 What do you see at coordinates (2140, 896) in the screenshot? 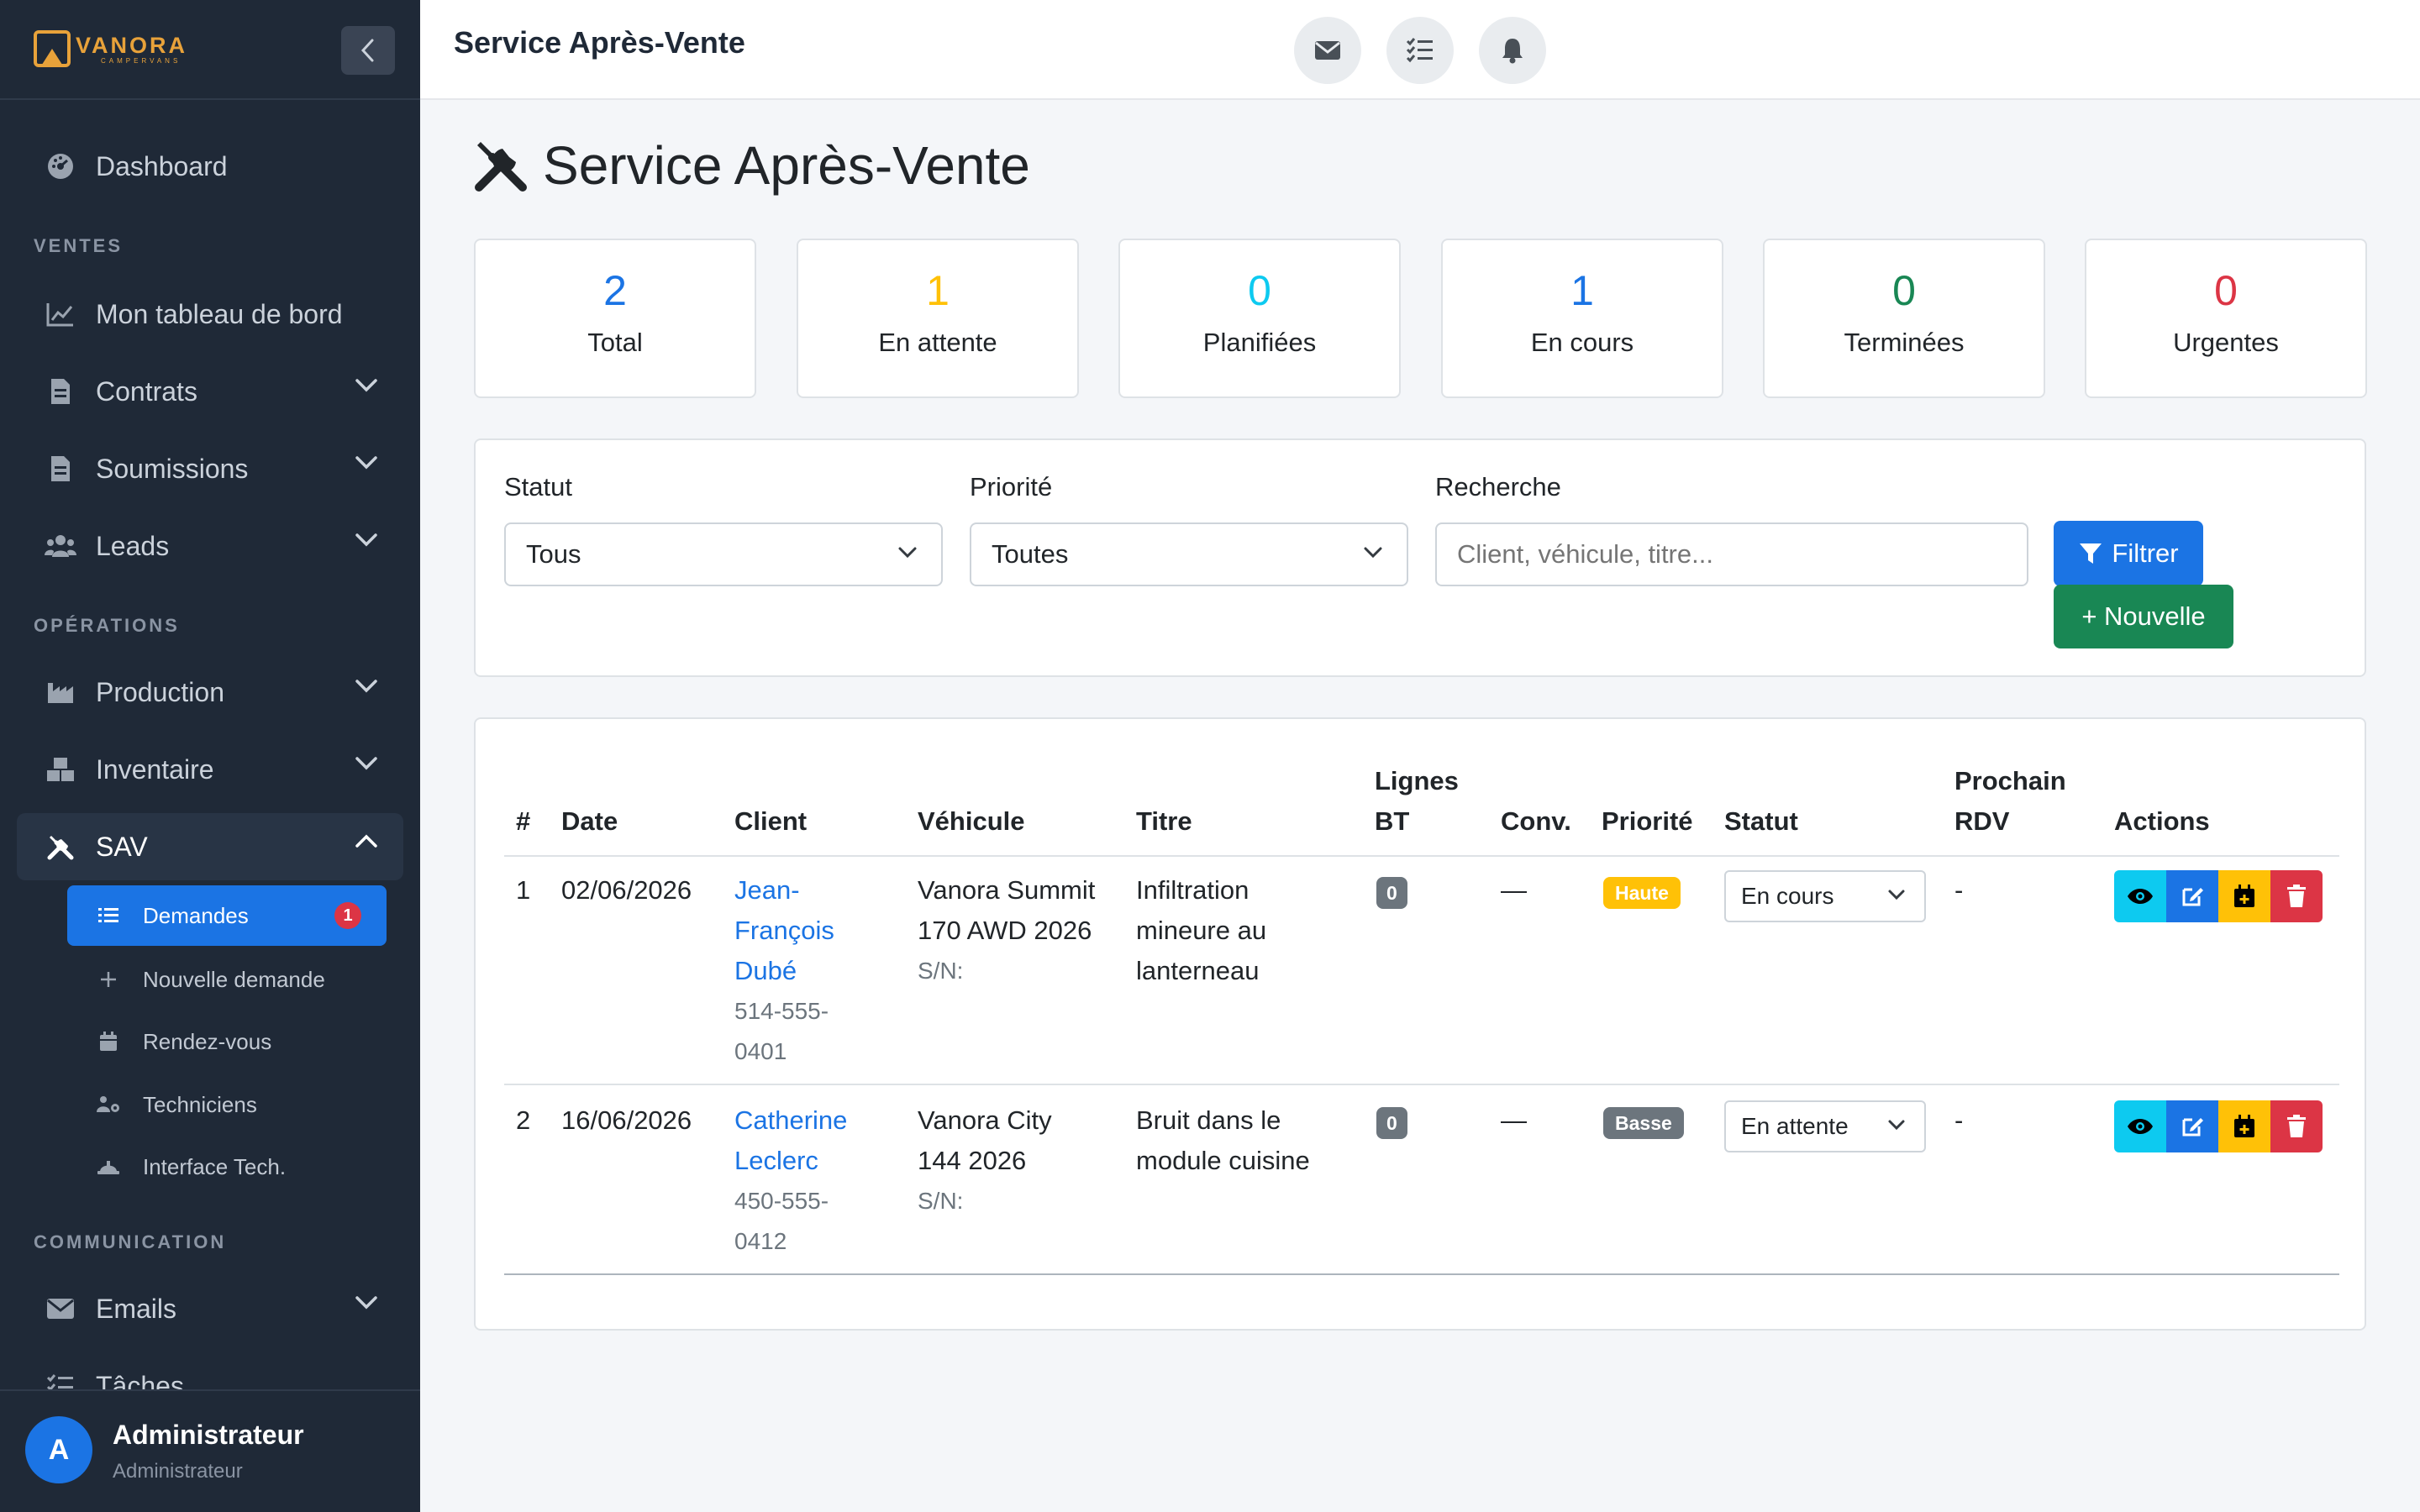
I see `row1-view-button` at bounding box center [2140, 896].